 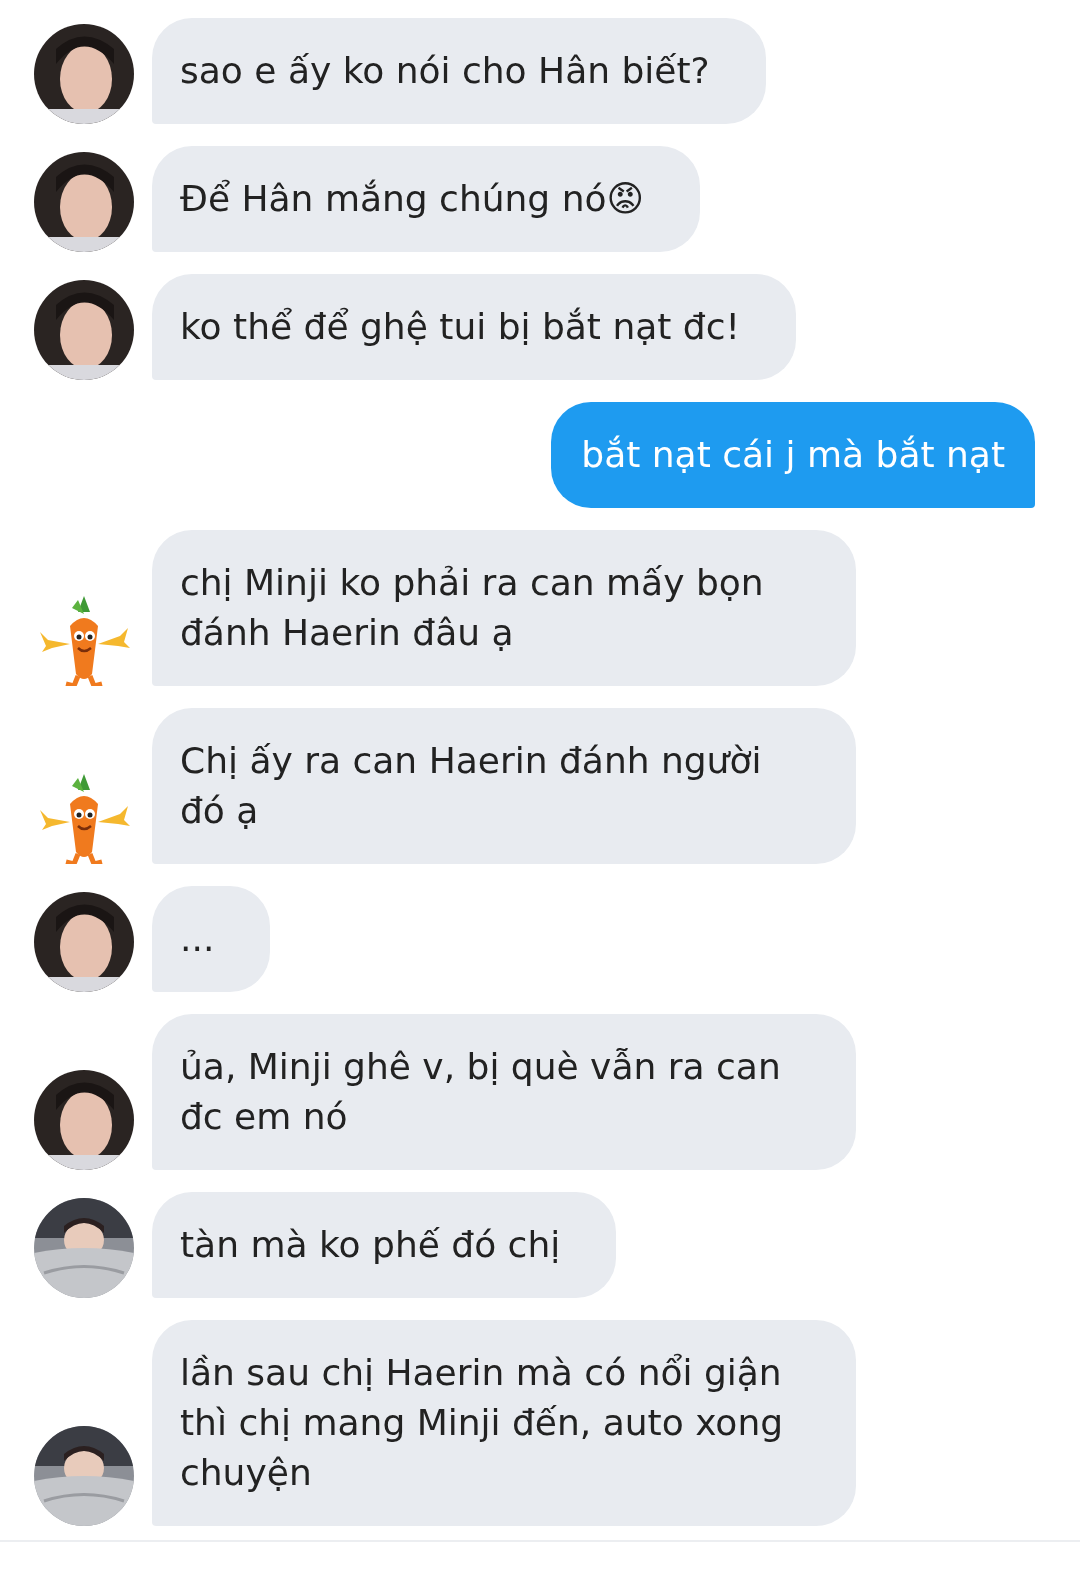 What do you see at coordinates (504, 786) in the screenshot?
I see `received-message: Chị ấy ra can Haerin đánh người đó ạ` at bounding box center [504, 786].